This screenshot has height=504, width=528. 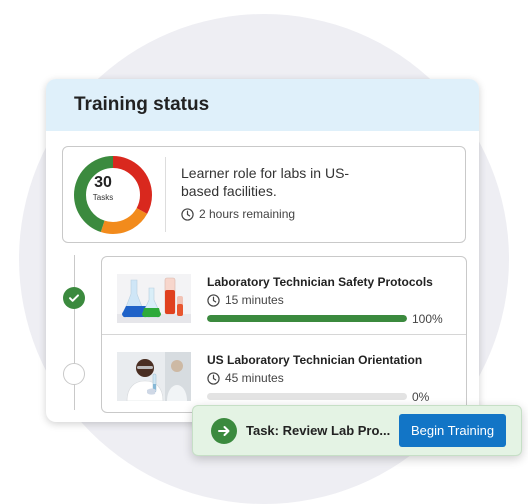 I want to click on task-duration: 45 minutes, so click(x=245, y=378).